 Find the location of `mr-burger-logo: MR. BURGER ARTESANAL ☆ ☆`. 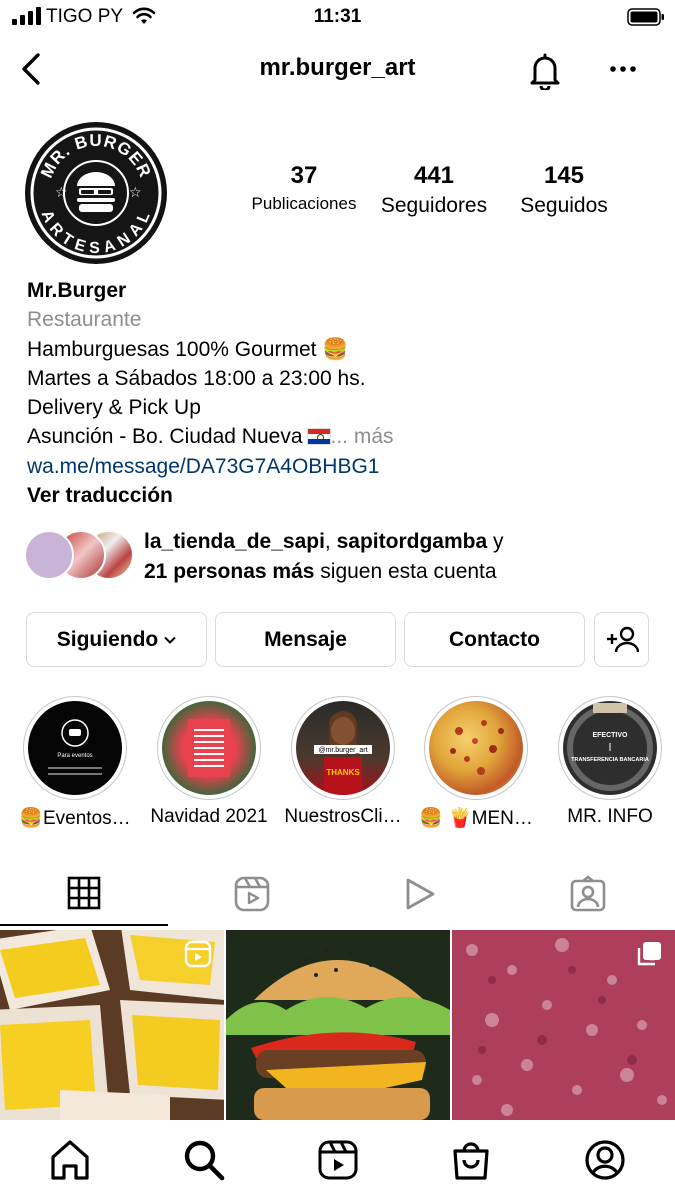

mr-burger-logo: MR. BURGER ARTESANAL ☆ ☆ is located at coordinates (96, 193).